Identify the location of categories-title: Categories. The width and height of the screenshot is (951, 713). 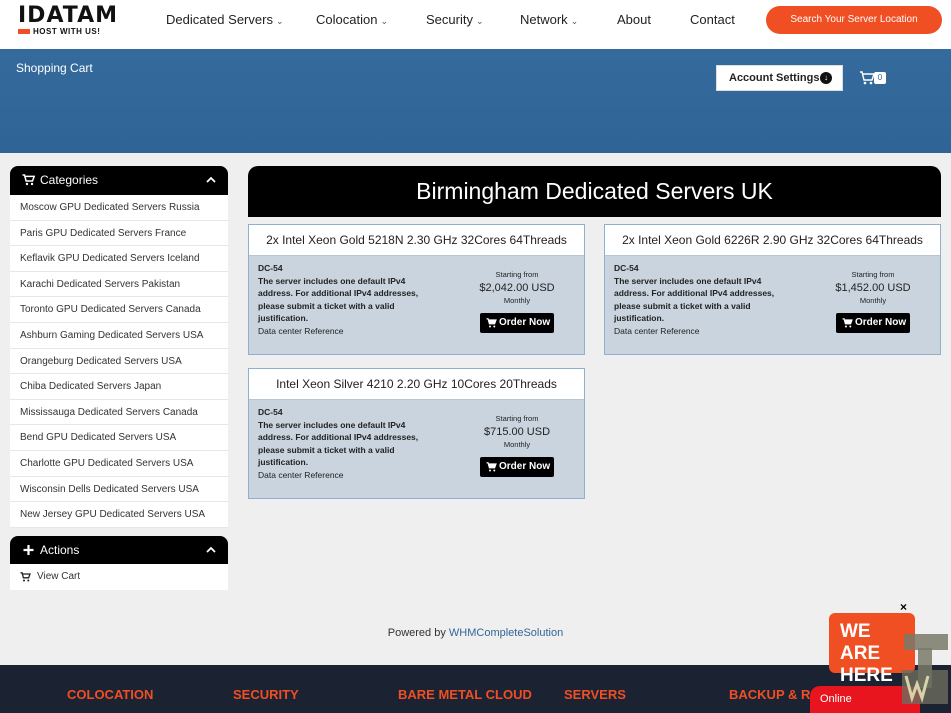
(69, 180).